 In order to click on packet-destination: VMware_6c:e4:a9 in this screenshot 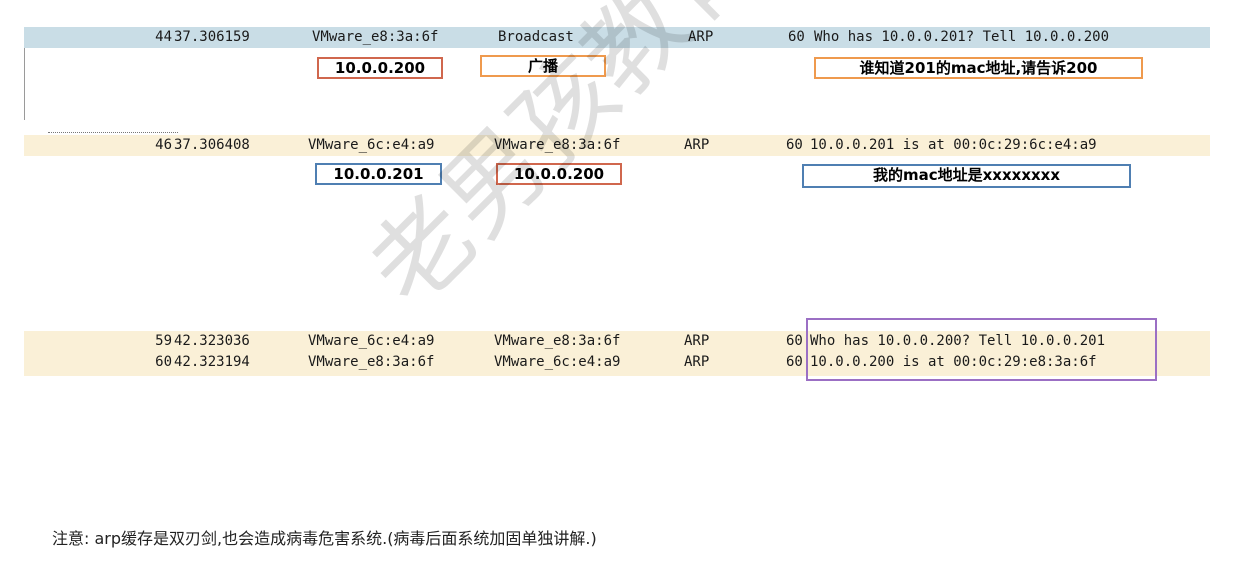, I will do `click(557, 362)`.